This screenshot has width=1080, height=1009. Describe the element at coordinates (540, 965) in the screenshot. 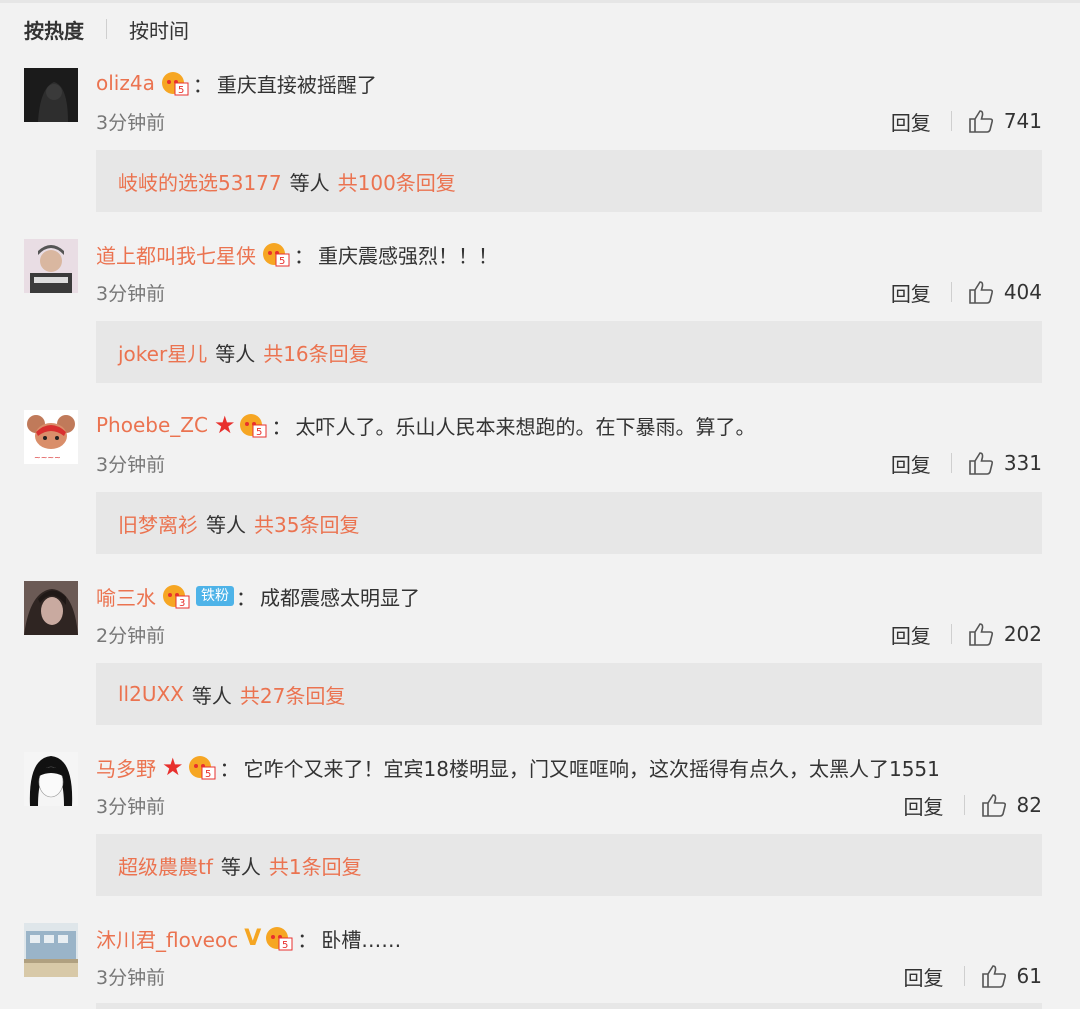

I see `comment-item: 沐川君_floveoc V 5 ： 卧槽…… 3分钟前 回复 61` at that location.